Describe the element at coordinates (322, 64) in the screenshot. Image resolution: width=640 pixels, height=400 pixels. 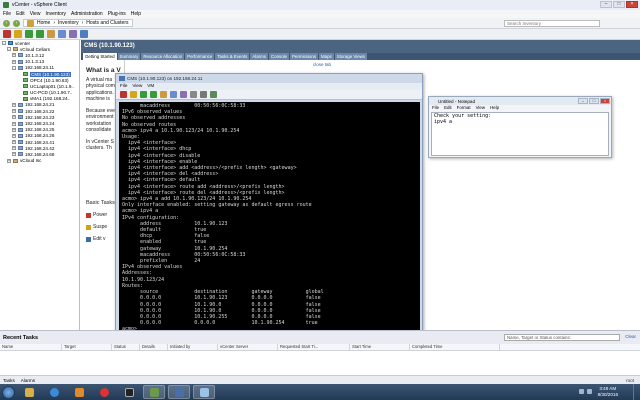
I see `close-tab-link: close tab` at that location.